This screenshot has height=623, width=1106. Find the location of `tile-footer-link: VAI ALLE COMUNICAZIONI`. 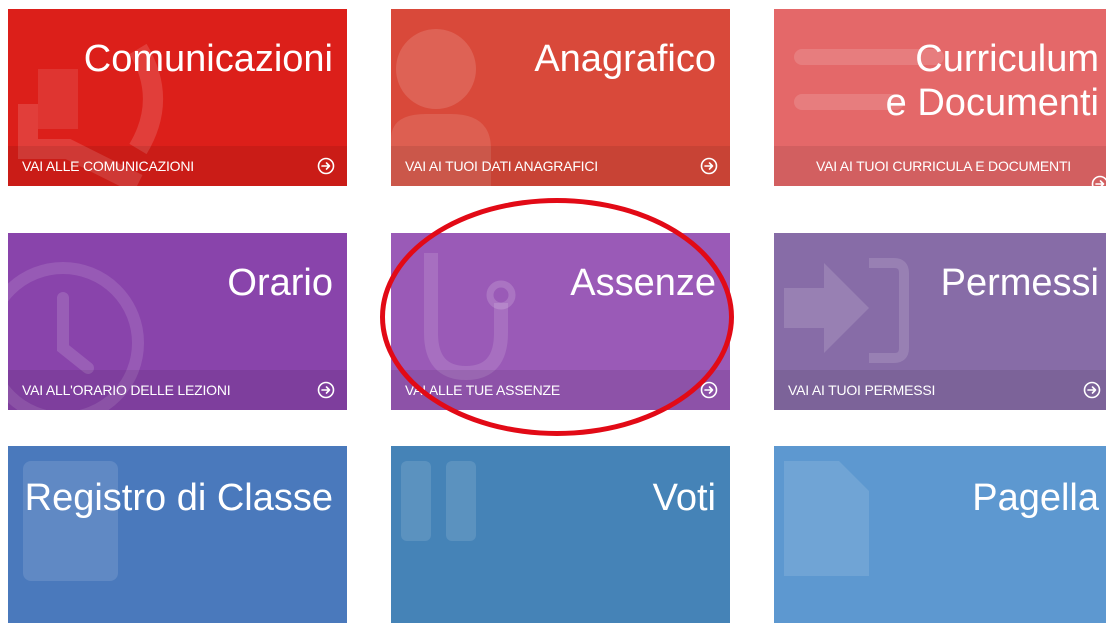

tile-footer-link: VAI ALLE COMUNICAZIONI is located at coordinates (177, 166).